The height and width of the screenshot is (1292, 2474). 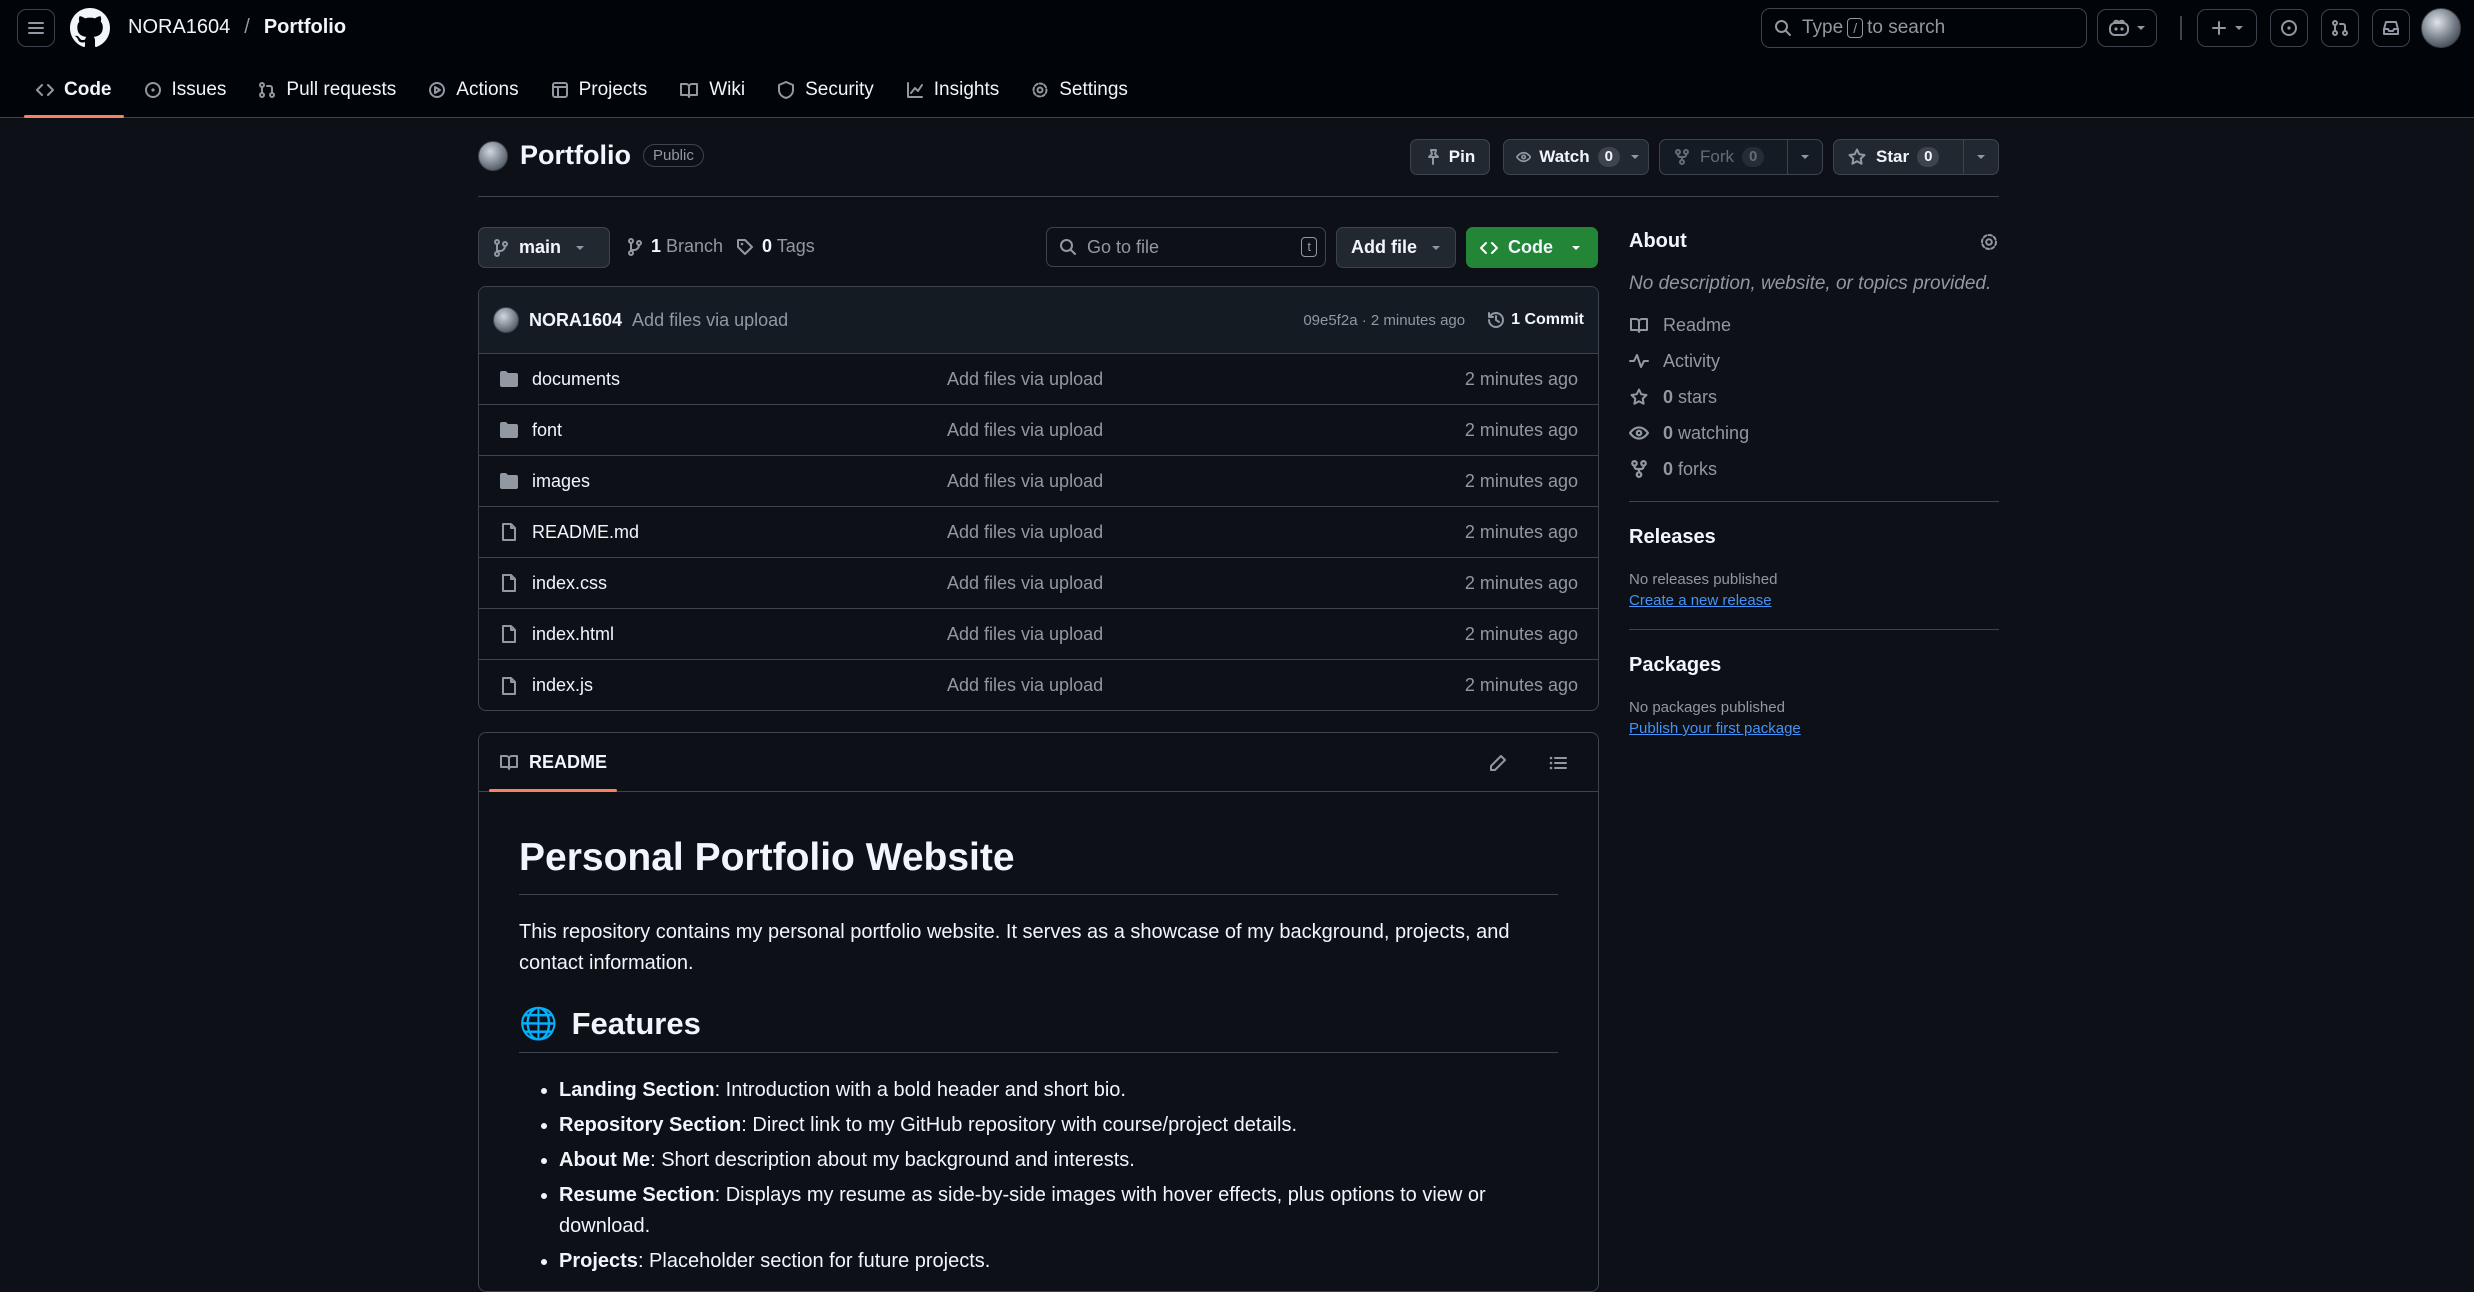 I want to click on create-new-button, so click(x=2227, y=28).